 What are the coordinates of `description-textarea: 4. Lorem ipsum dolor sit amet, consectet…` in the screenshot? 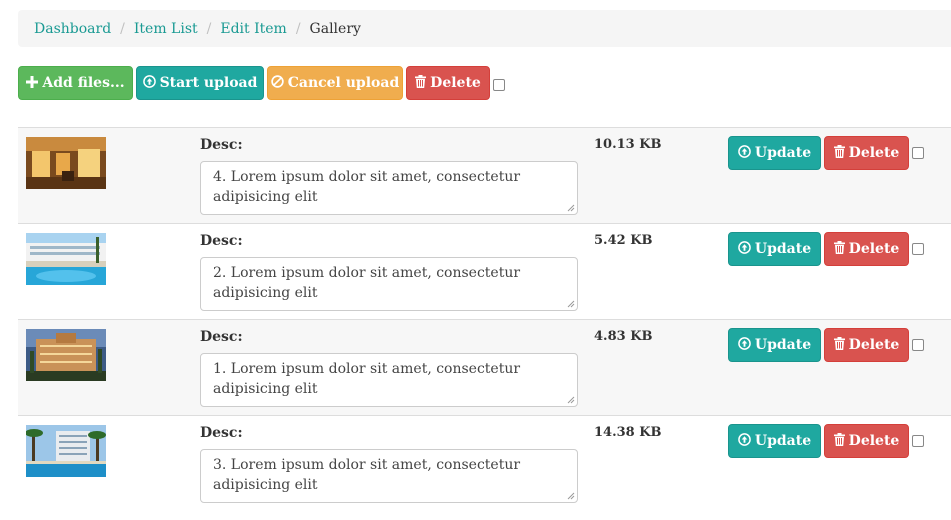 It's located at (389, 188).